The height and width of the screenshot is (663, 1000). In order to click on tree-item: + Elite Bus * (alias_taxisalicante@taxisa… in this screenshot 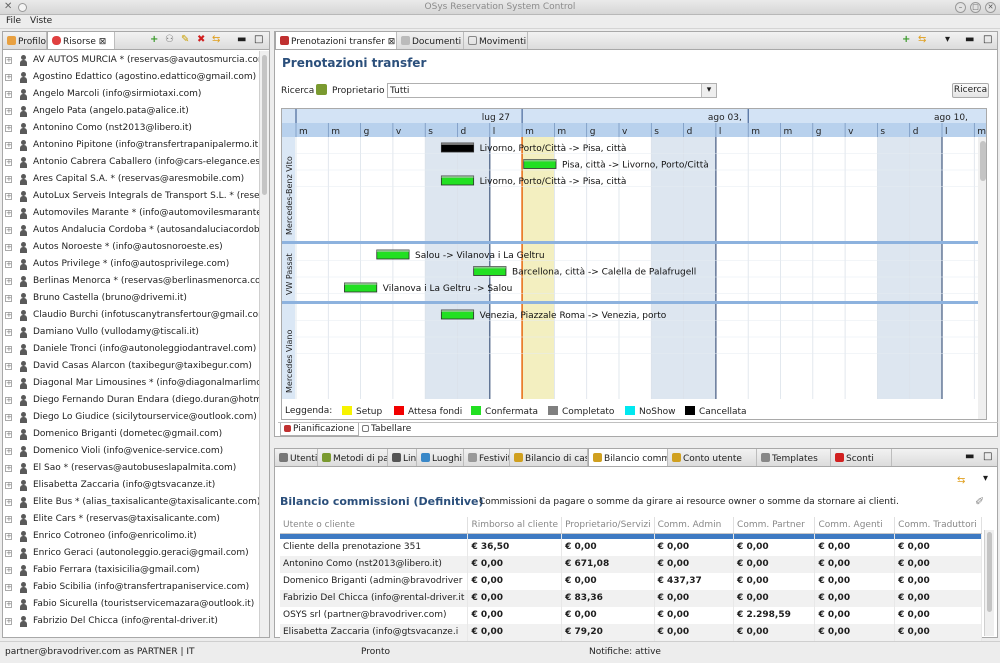, I will do `click(131, 502)`.